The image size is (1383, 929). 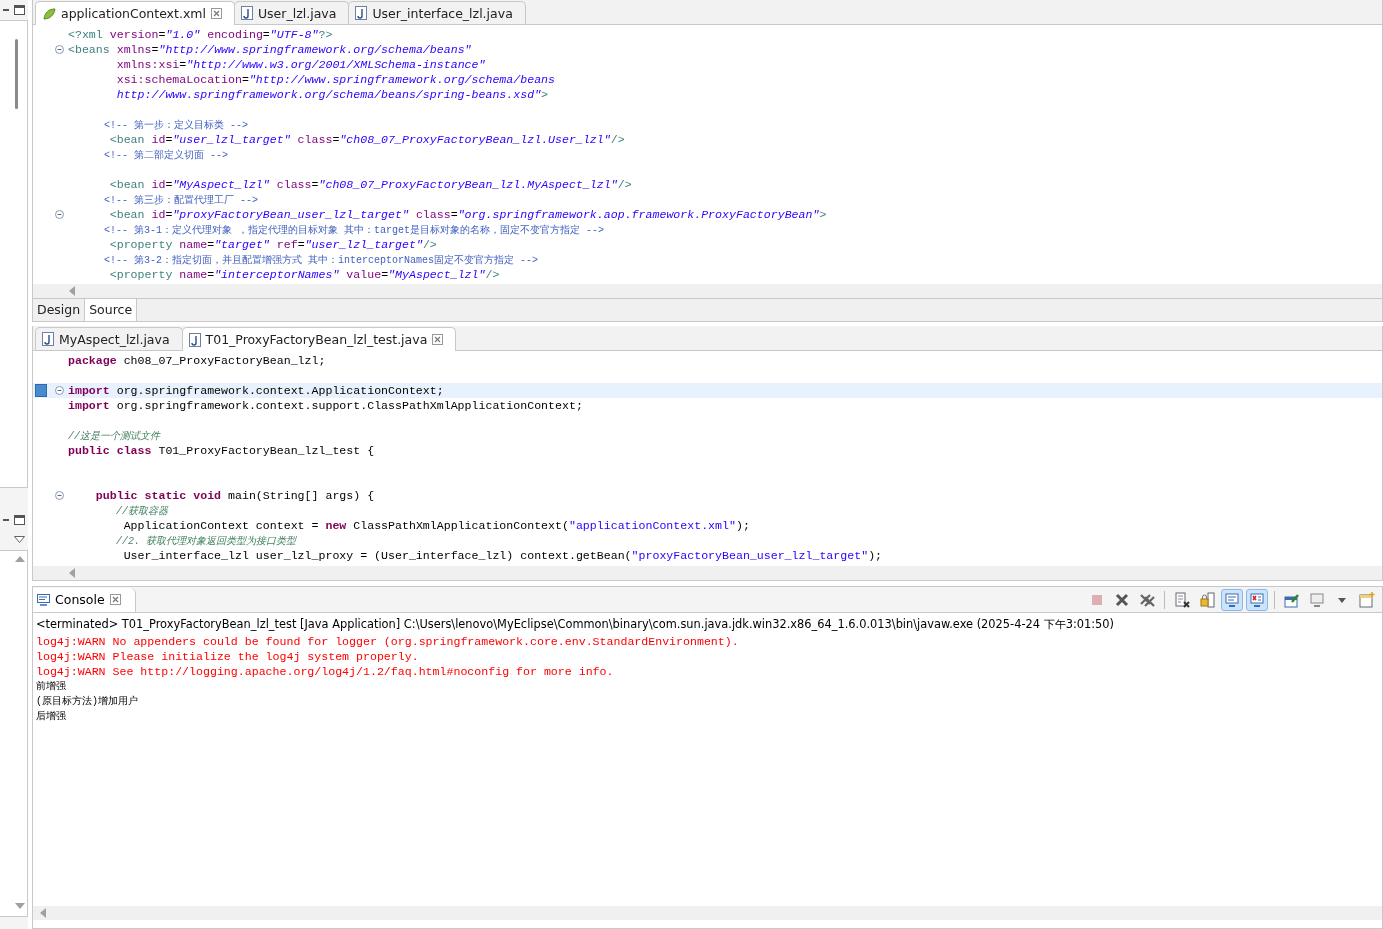 I want to click on code-line: package ch08_07_ProxyFactoryBean_lzl;, so click(x=197, y=360).